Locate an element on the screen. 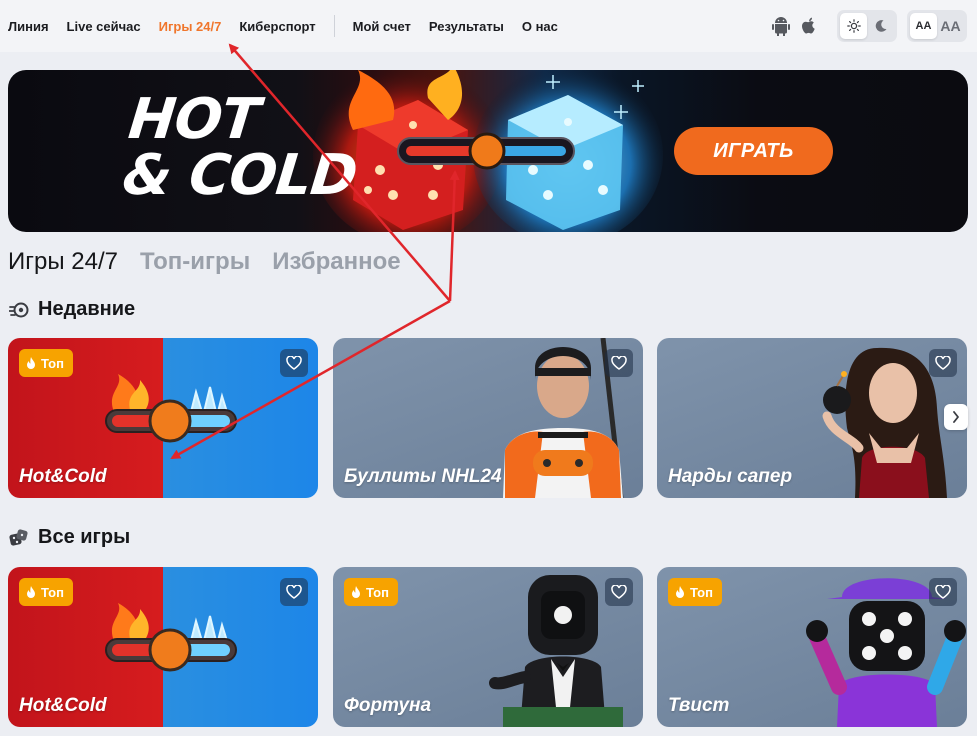  tab-favorites: Избранное is located at coordinates (336, 262).